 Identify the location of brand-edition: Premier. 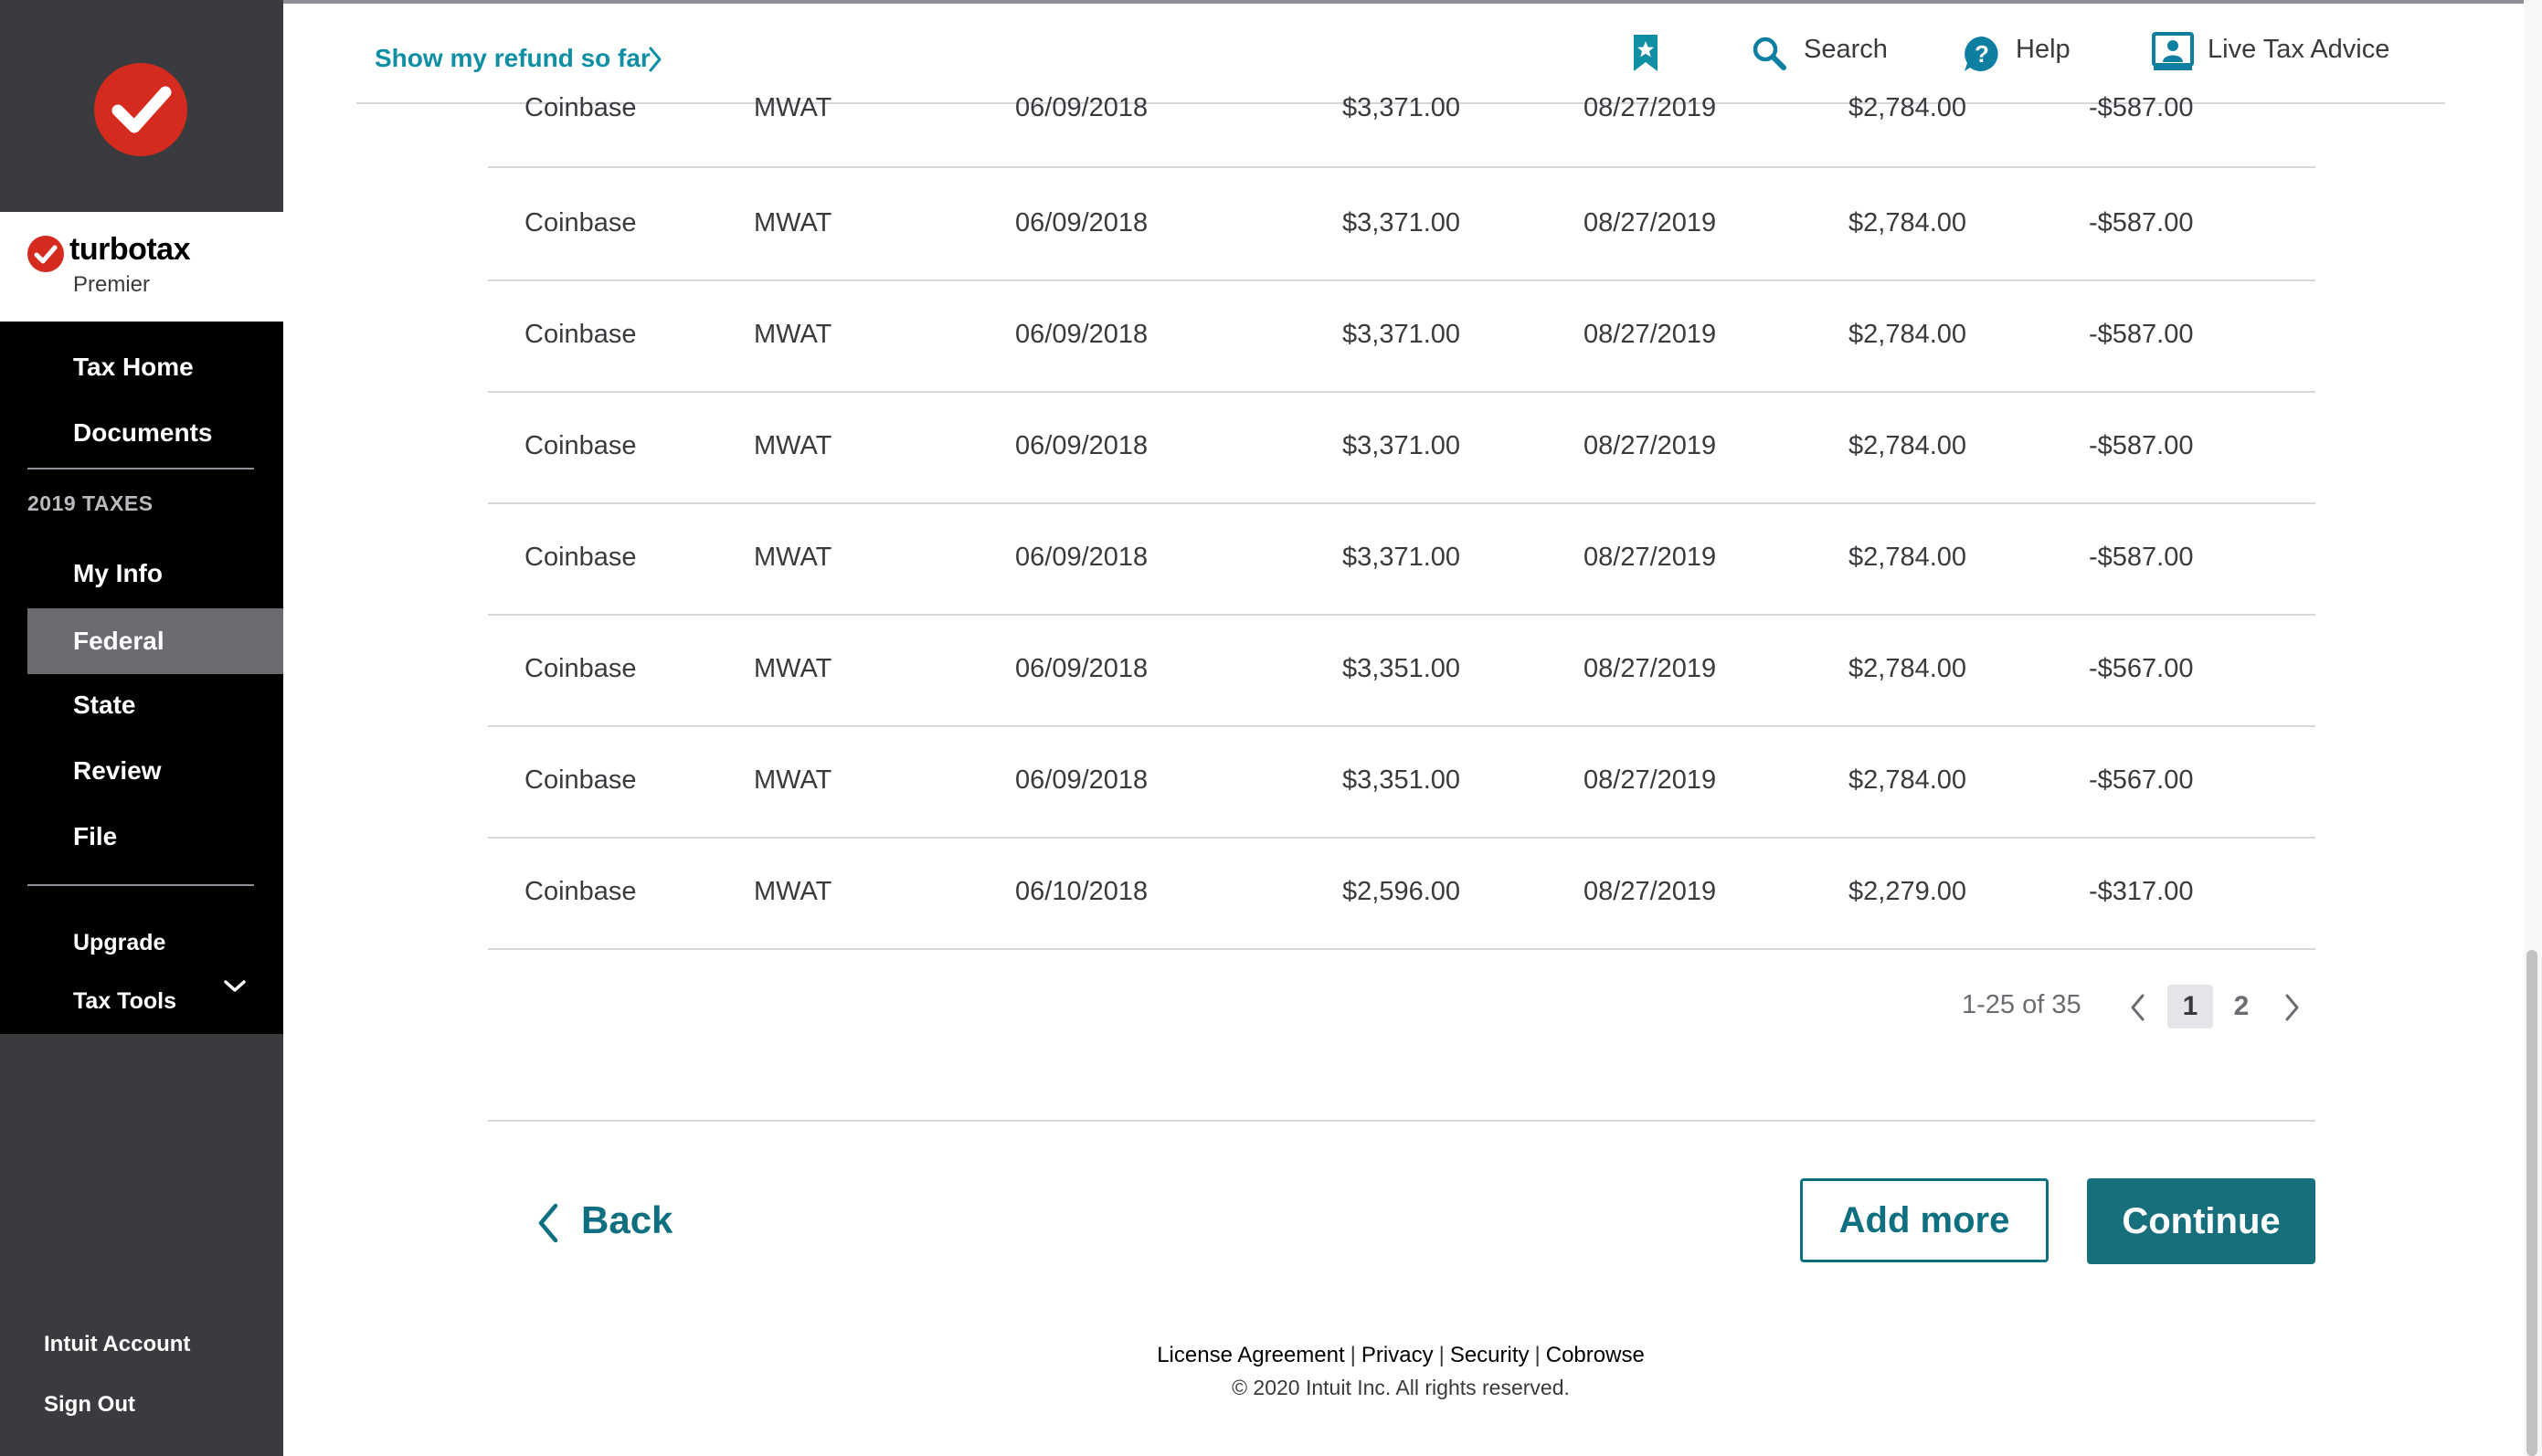
(112, 285).